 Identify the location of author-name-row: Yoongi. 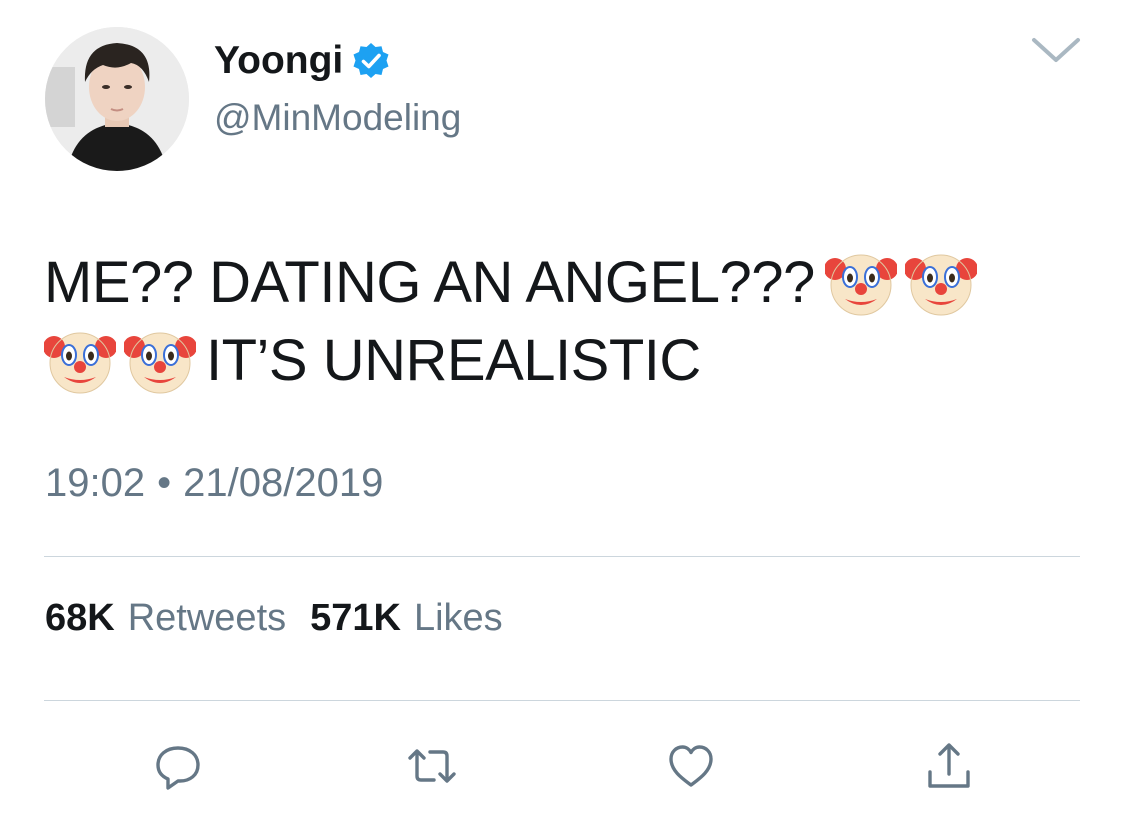
(302, 61).